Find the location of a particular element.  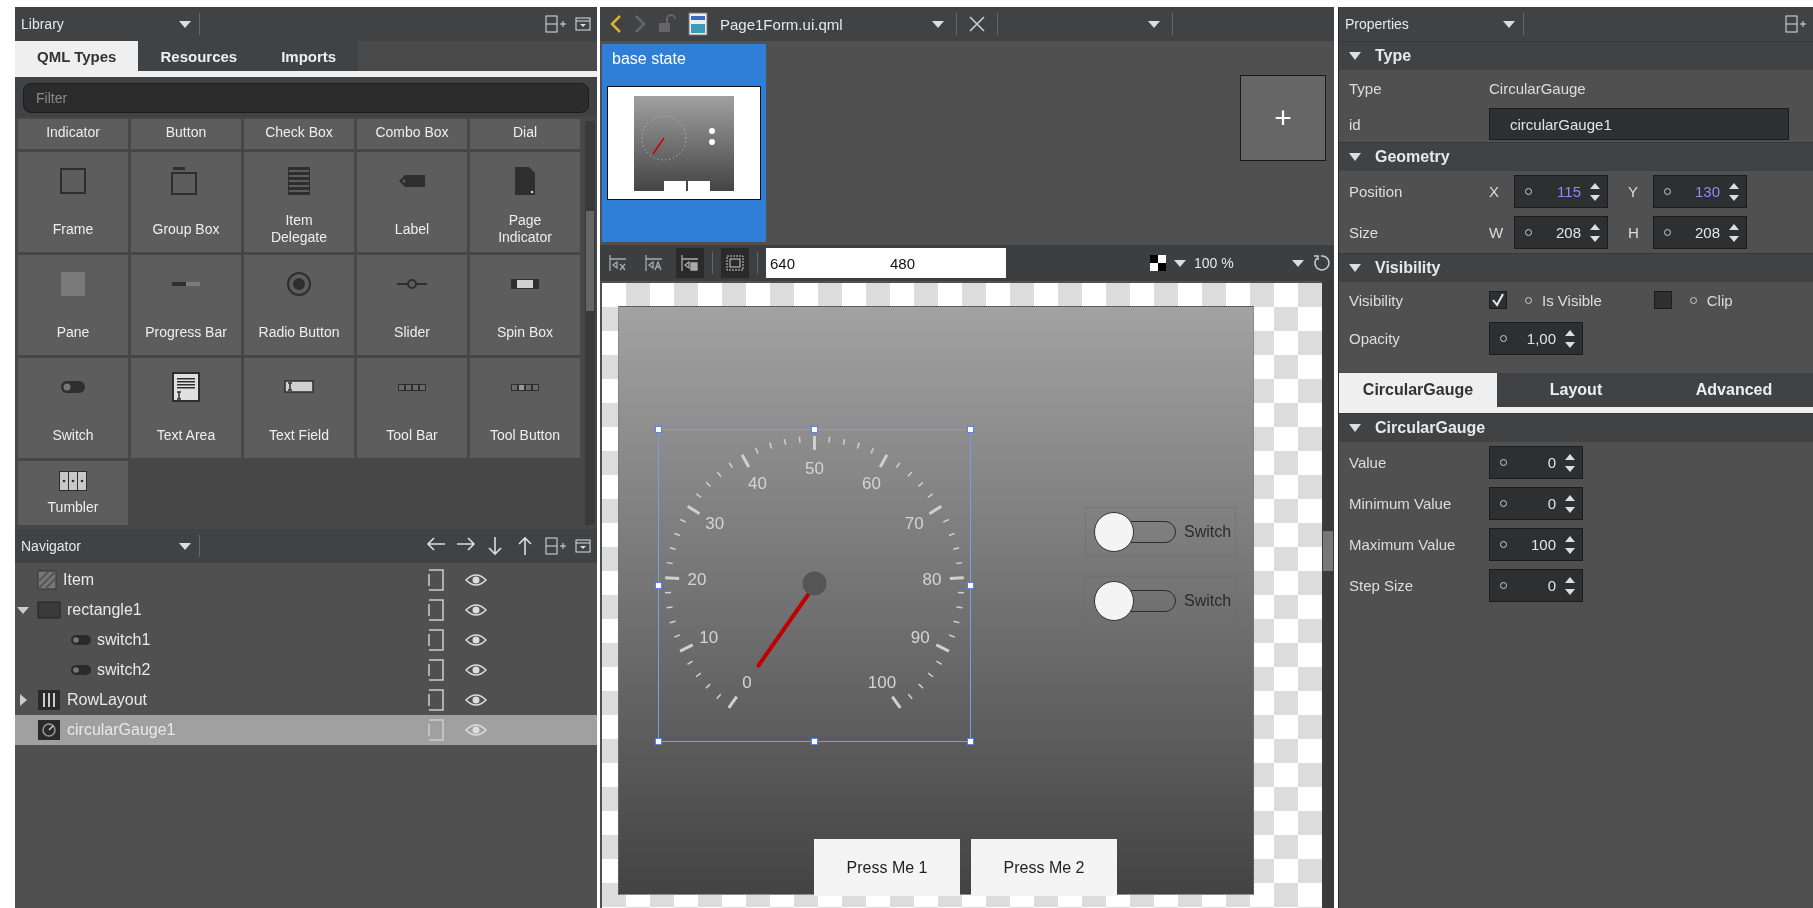

navigator-row: rectangle1 is located at coordinates (306, 610).